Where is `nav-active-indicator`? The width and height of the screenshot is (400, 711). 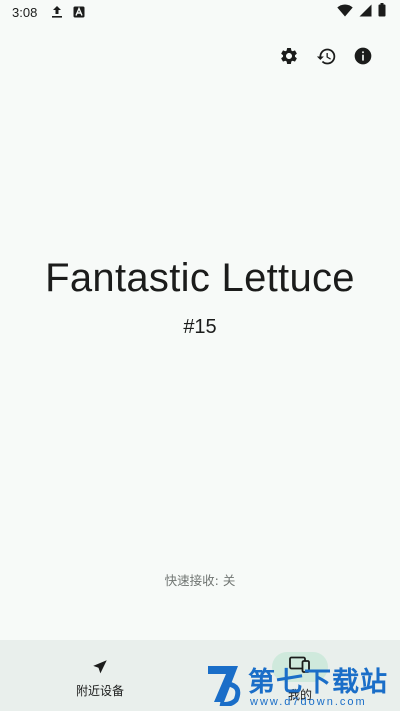
nav-active-indicator is located at coordinates (300, 667).